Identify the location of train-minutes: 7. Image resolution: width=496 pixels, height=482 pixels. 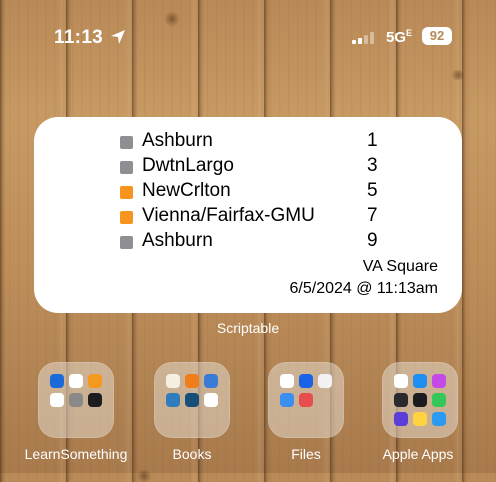
(372, 215).